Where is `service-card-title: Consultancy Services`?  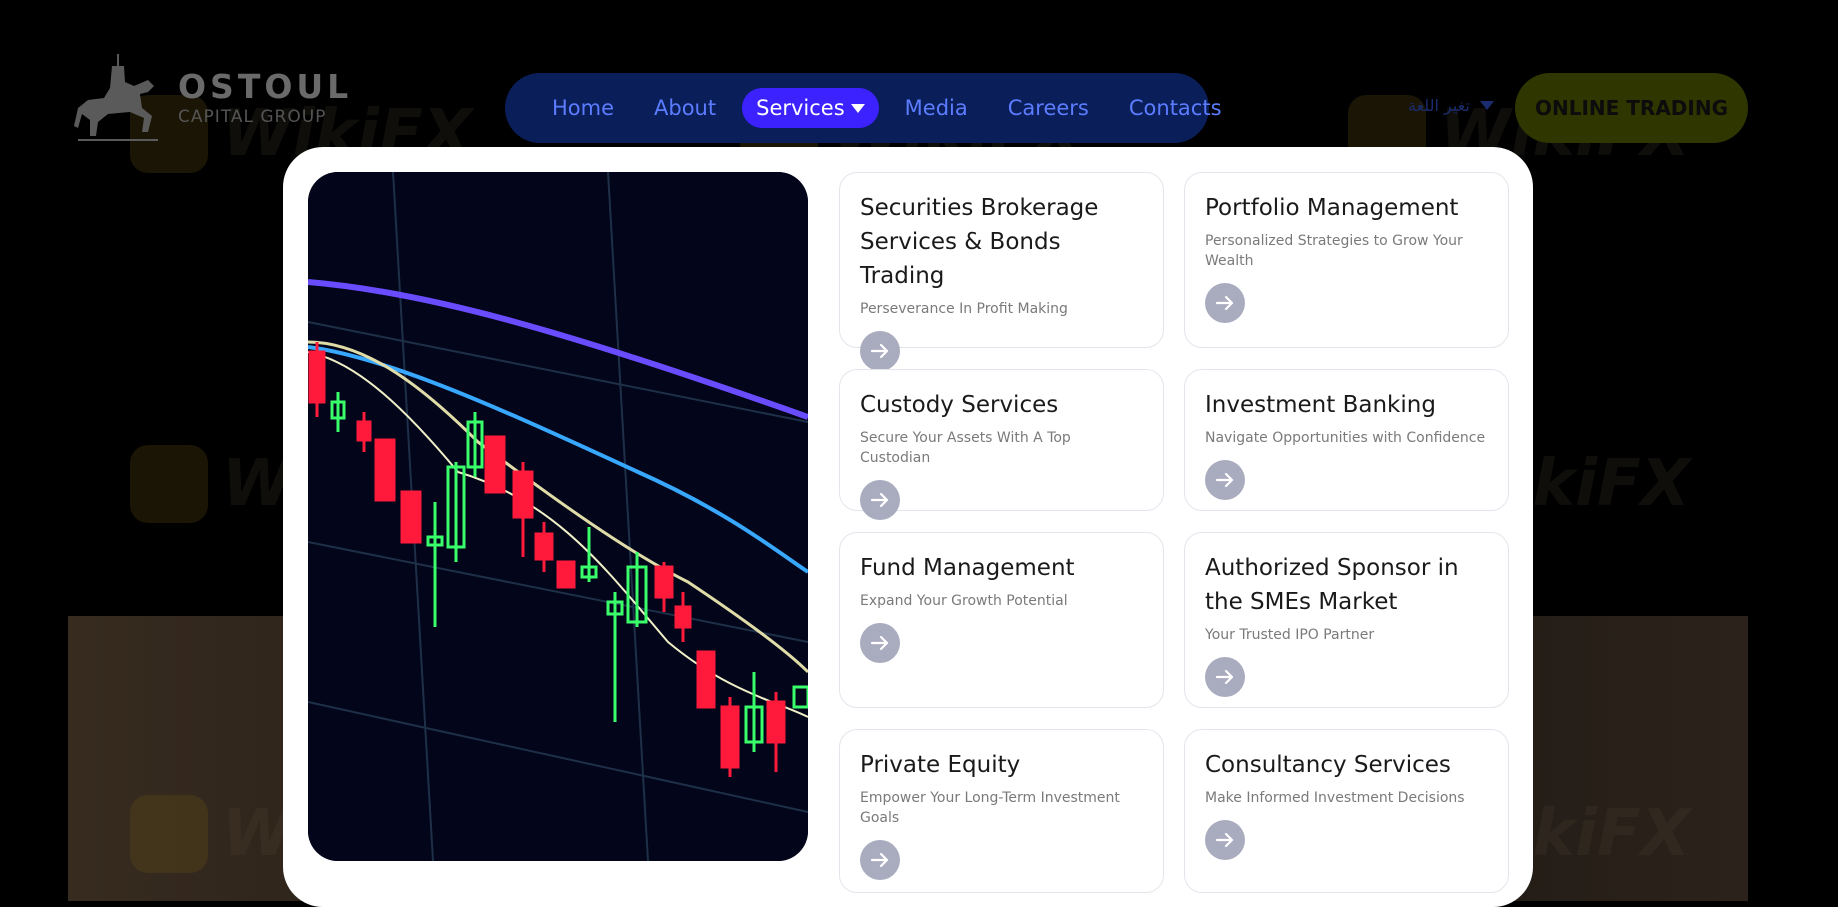
service-card-title: Consultancy Services is located at coordinates (1328, 765).